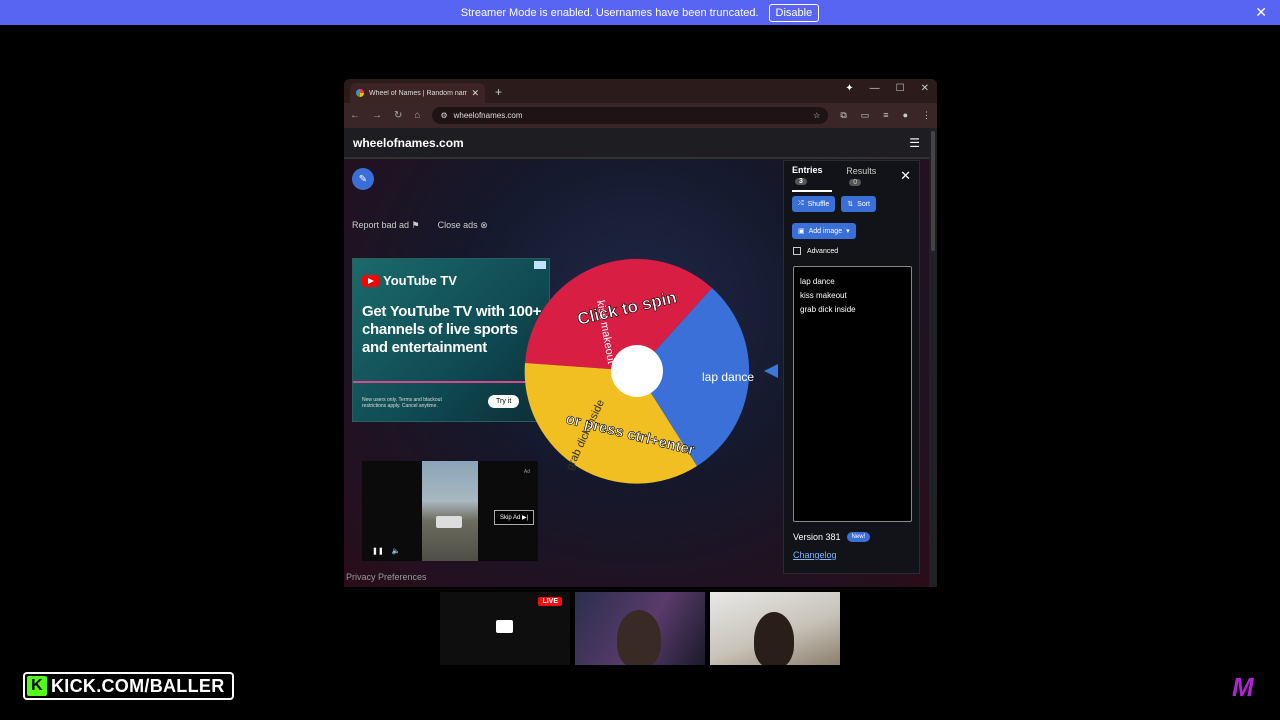 The height and width of the screenshot is (720, 1280). What do you see at coordinates (816, 115) in the screenshot?
I see `bookmark-star-icon: ☆` at bounding box center [816, 115].